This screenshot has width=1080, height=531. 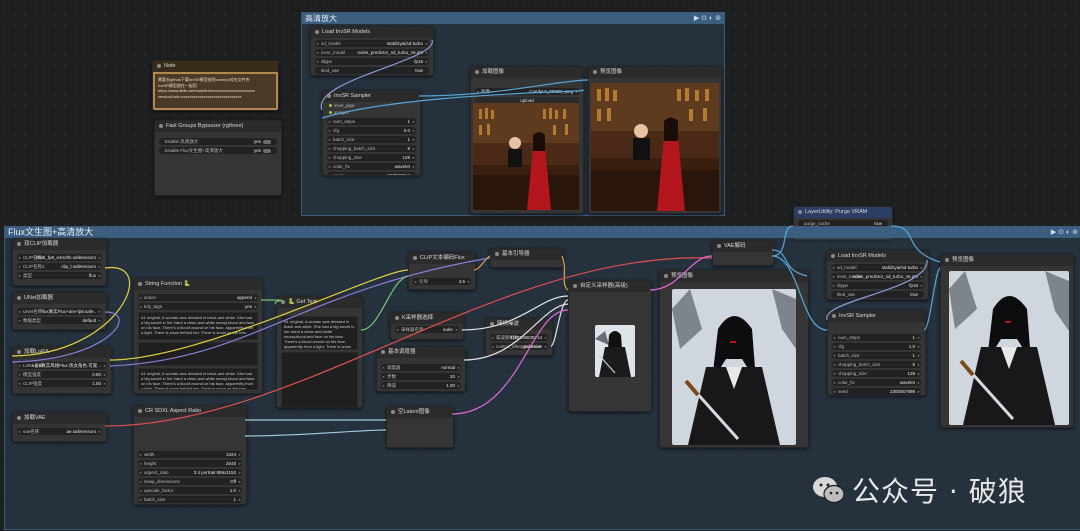 What do you see at coordinates (829, 490) in the screenshot?
I see `wechat-logo-icon` at bounding box center [829, 490].